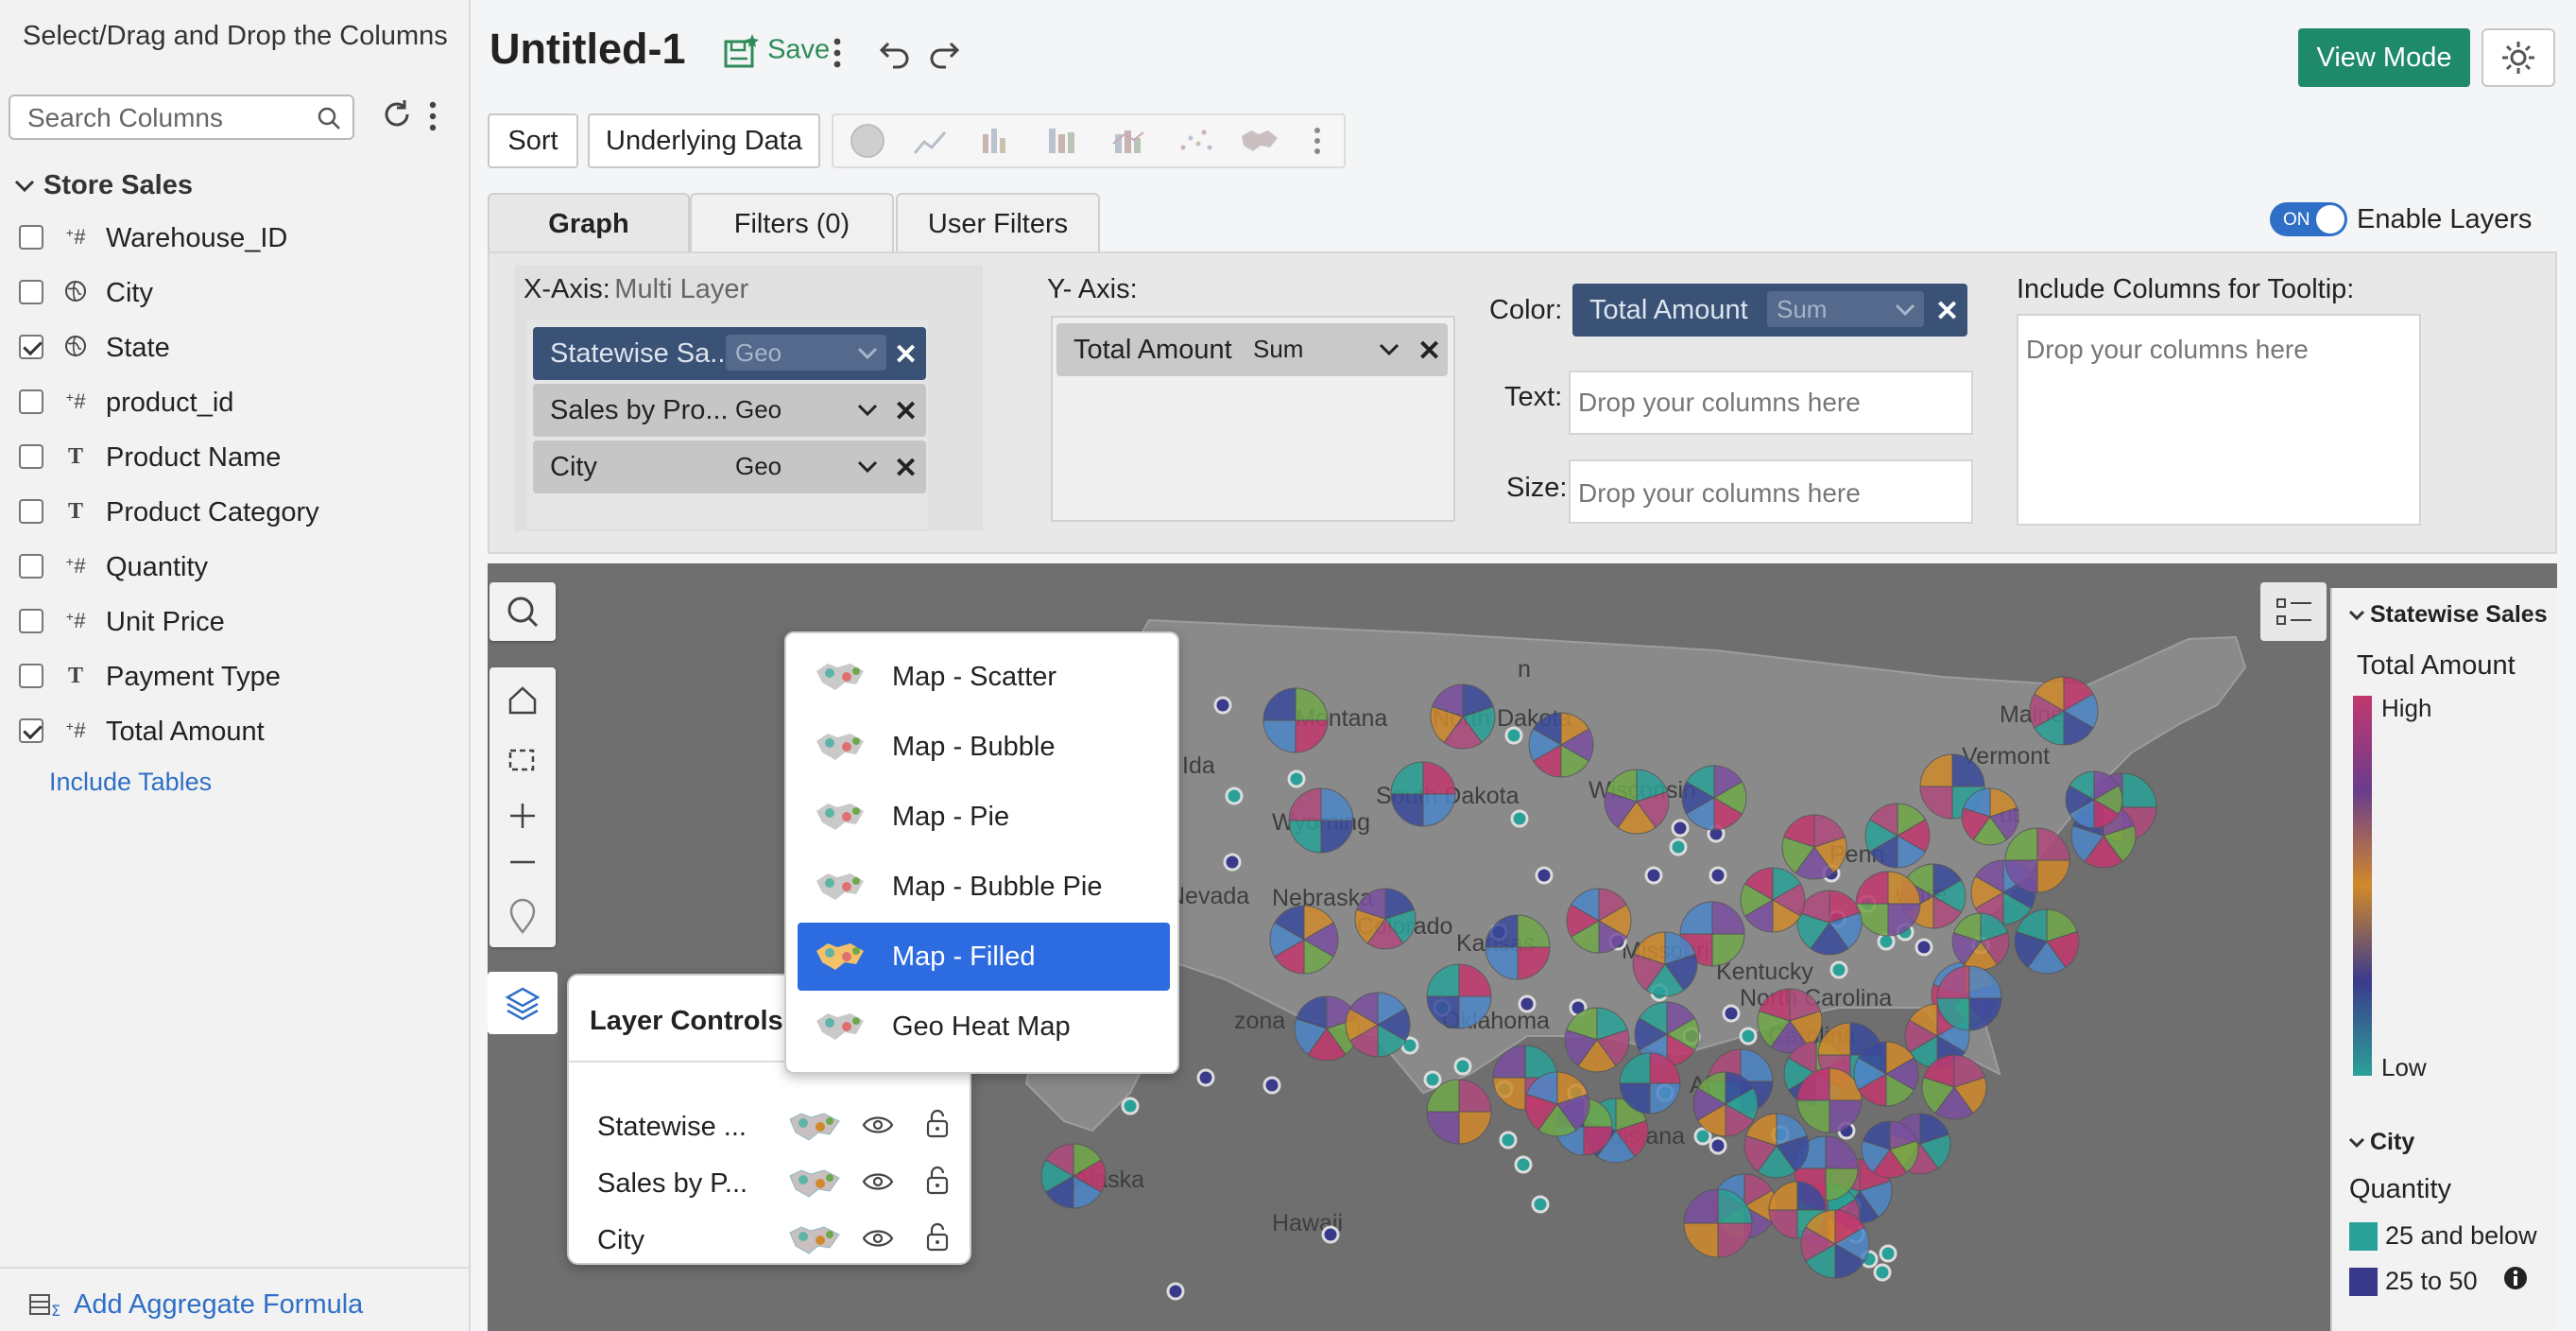  Describe the element at coordinates (984, 677) in the screenshot. I see `chart-type-option: Map - Scatter` at that location.